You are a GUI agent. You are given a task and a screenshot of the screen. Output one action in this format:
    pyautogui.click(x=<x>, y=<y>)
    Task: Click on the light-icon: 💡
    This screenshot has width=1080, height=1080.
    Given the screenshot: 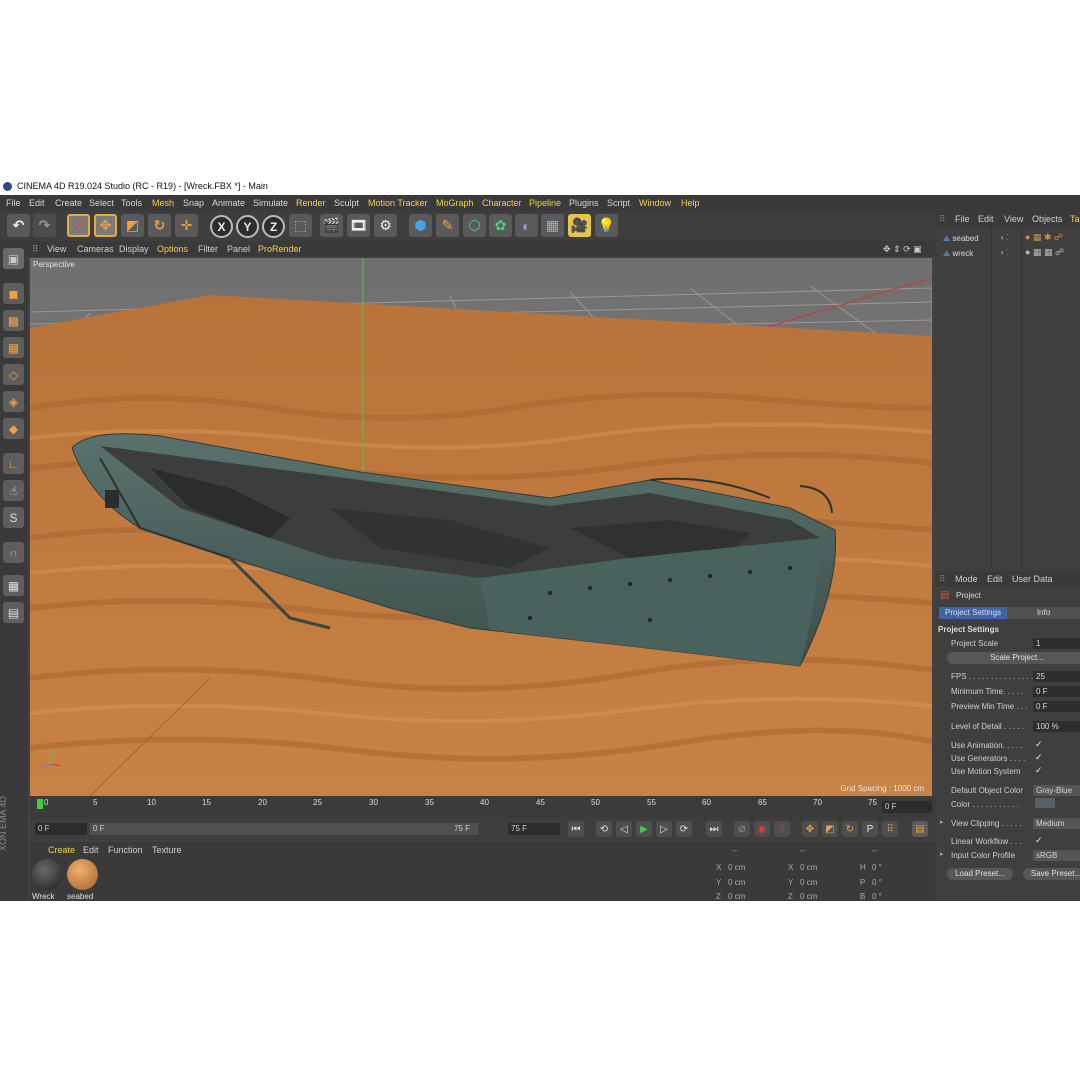 What is the action you would take?
    pyautogui.click(x=606, y=225)
    